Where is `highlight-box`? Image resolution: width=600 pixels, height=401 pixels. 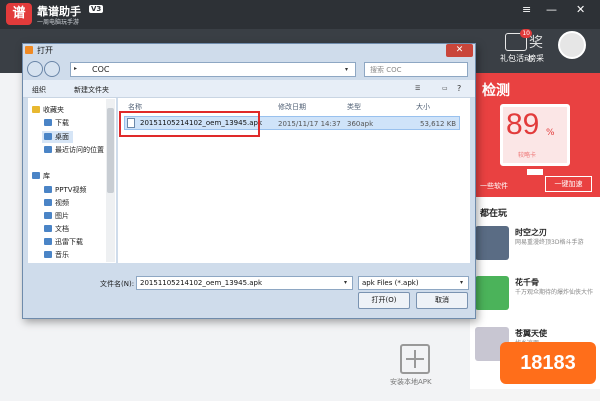
highlight-box is located at coordinates (189, 124).